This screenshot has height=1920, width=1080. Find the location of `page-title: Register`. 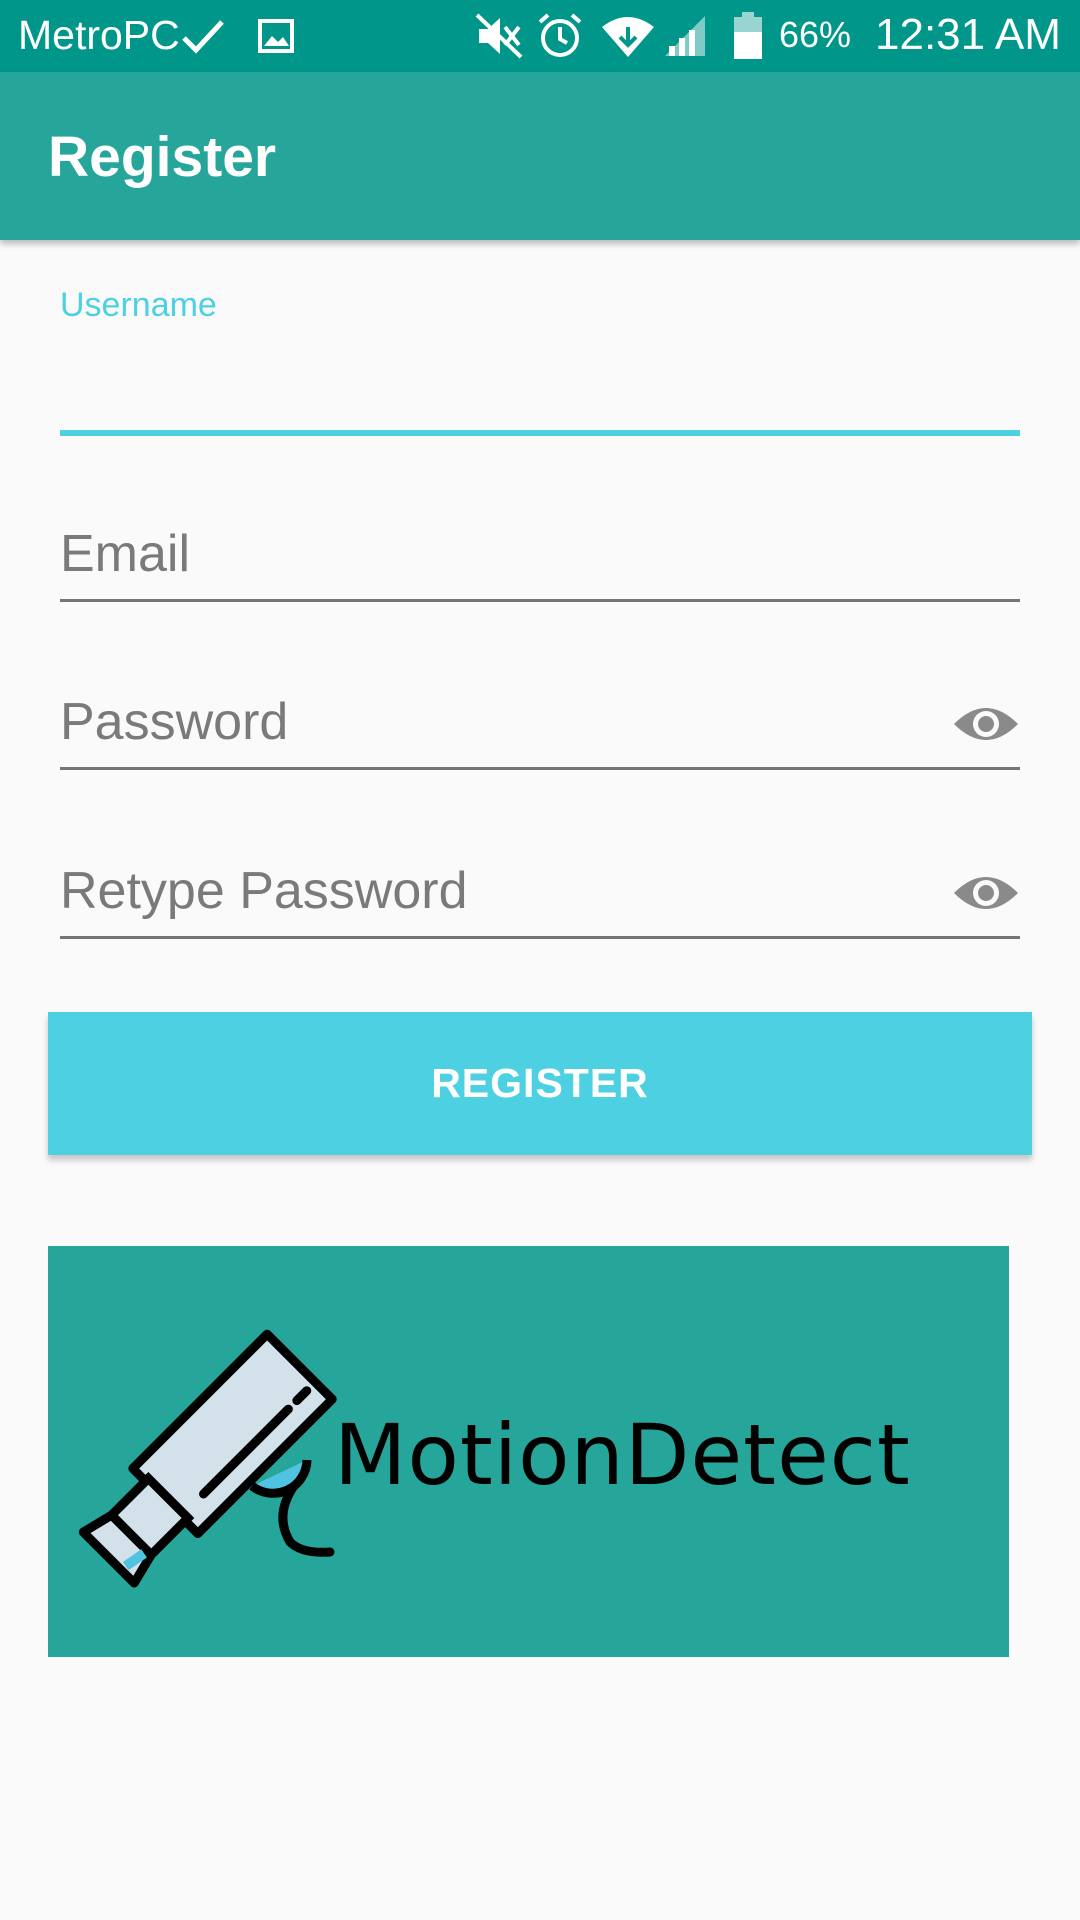

page-title: Register is located at coordinates (162, 157).